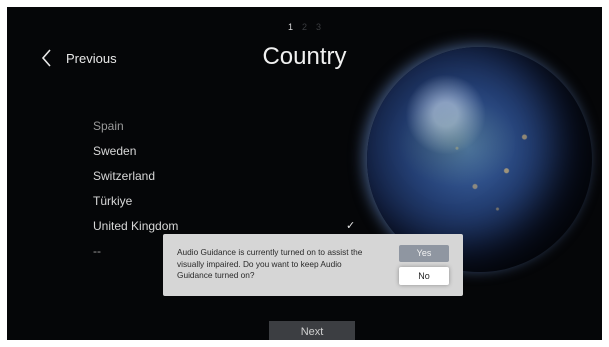 This screenshot has height=347, width=609. Describe the element at coordinates (318, 27) in the screenshot. I see `step-3: 3` at that location.